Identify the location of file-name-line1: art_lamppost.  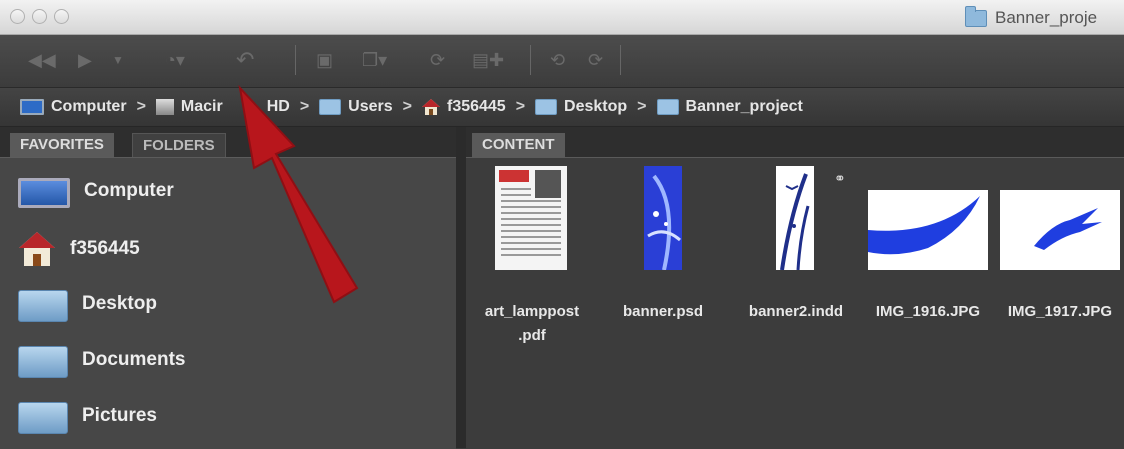
(532, 311).